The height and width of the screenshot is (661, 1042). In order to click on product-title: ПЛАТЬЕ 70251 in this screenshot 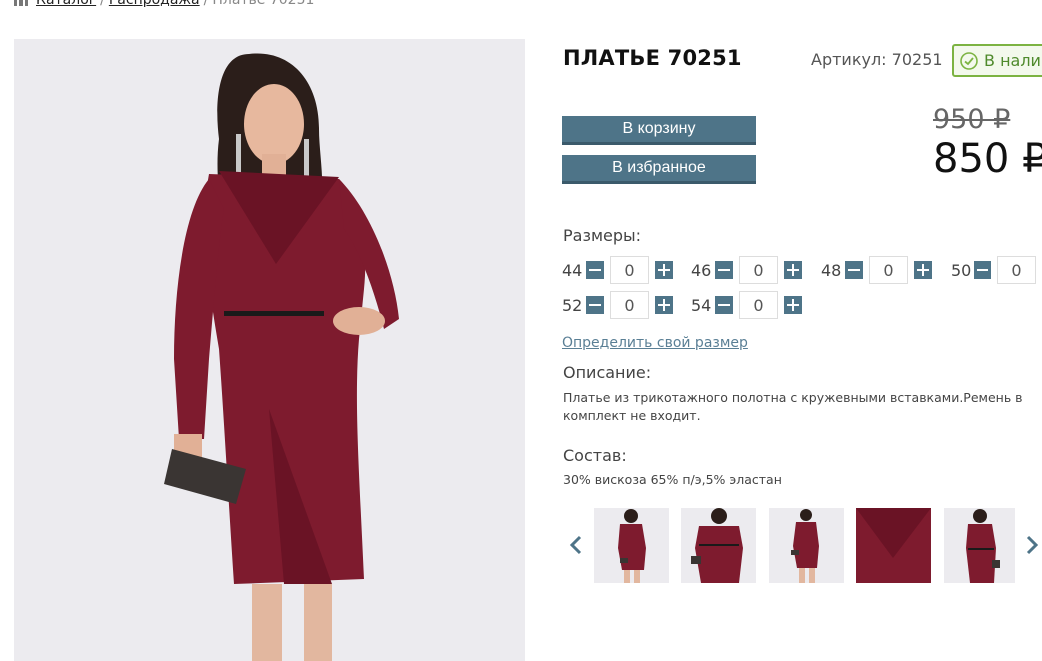, I will do `click(652, 58)`.